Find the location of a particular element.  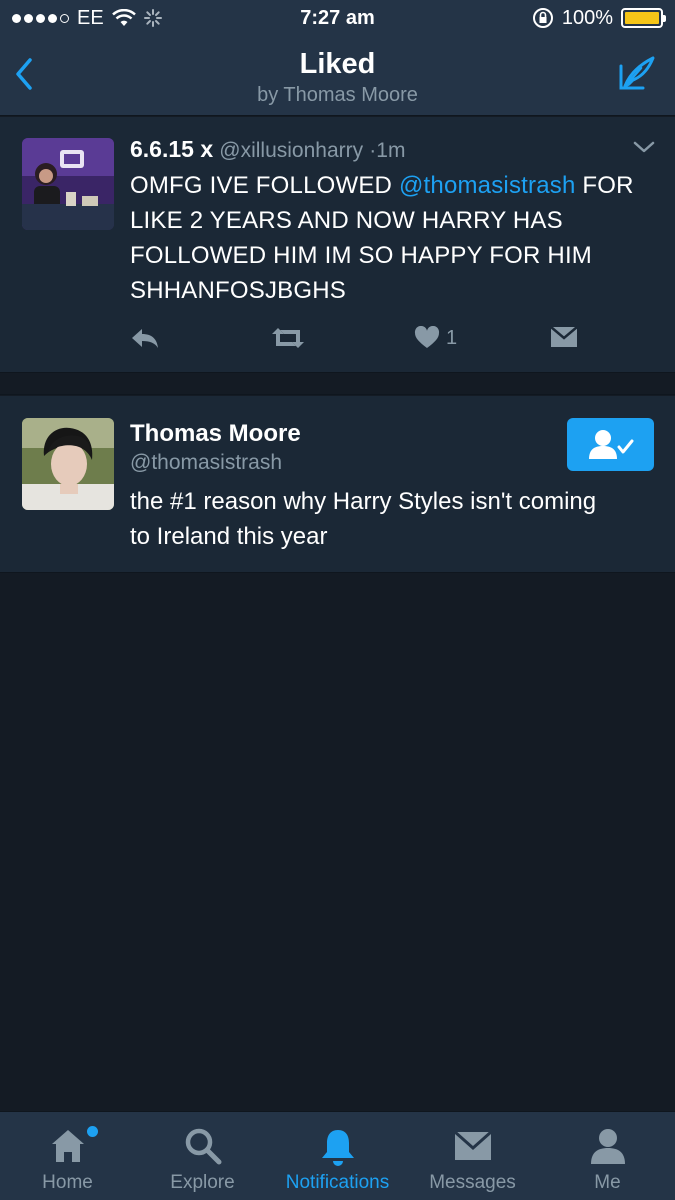

user-avatar is located at coordinates (68, 464).